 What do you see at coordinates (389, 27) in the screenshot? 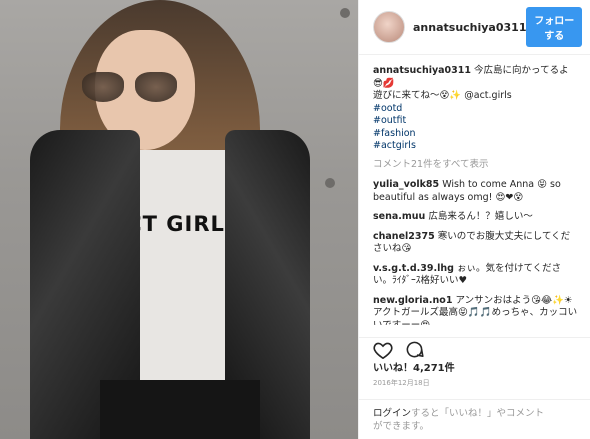
I see `avatar` at bounding box center [389, 27].